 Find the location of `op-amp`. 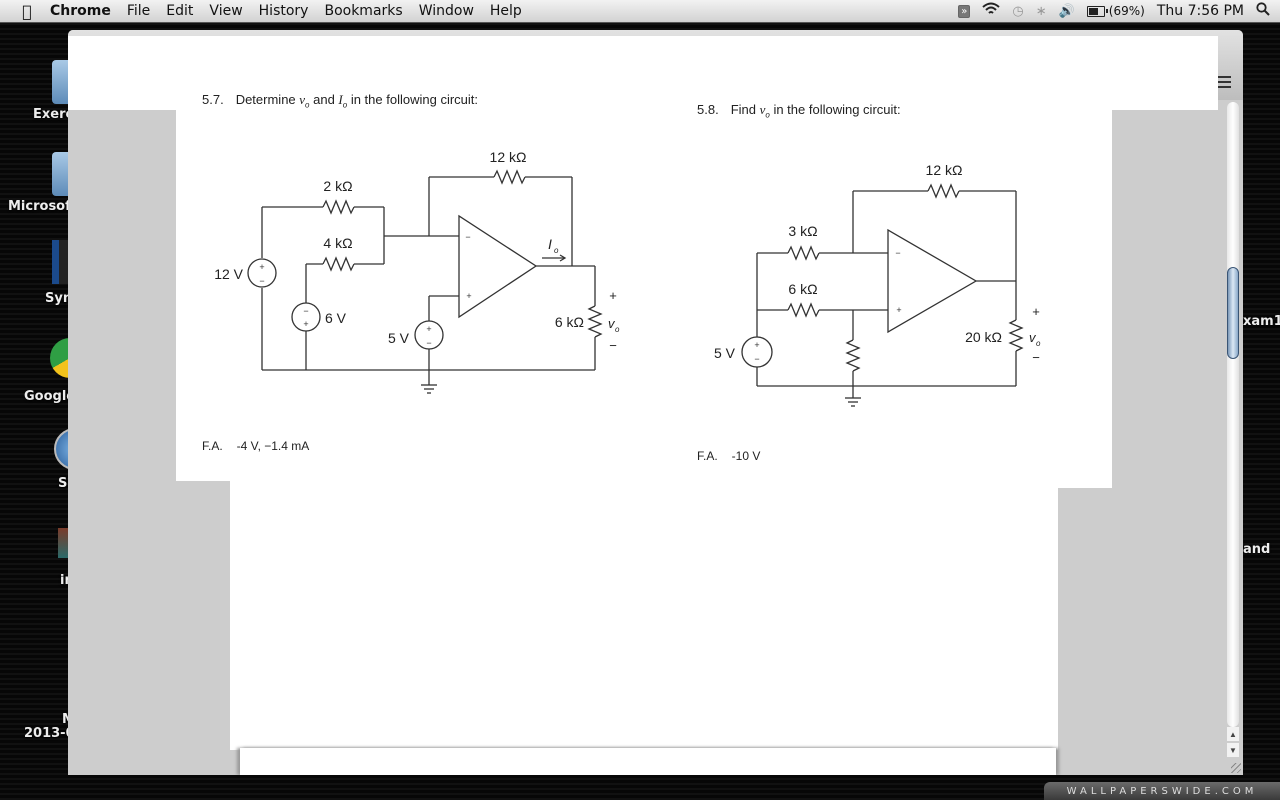

op-amp is located at coordinates (932, 281).